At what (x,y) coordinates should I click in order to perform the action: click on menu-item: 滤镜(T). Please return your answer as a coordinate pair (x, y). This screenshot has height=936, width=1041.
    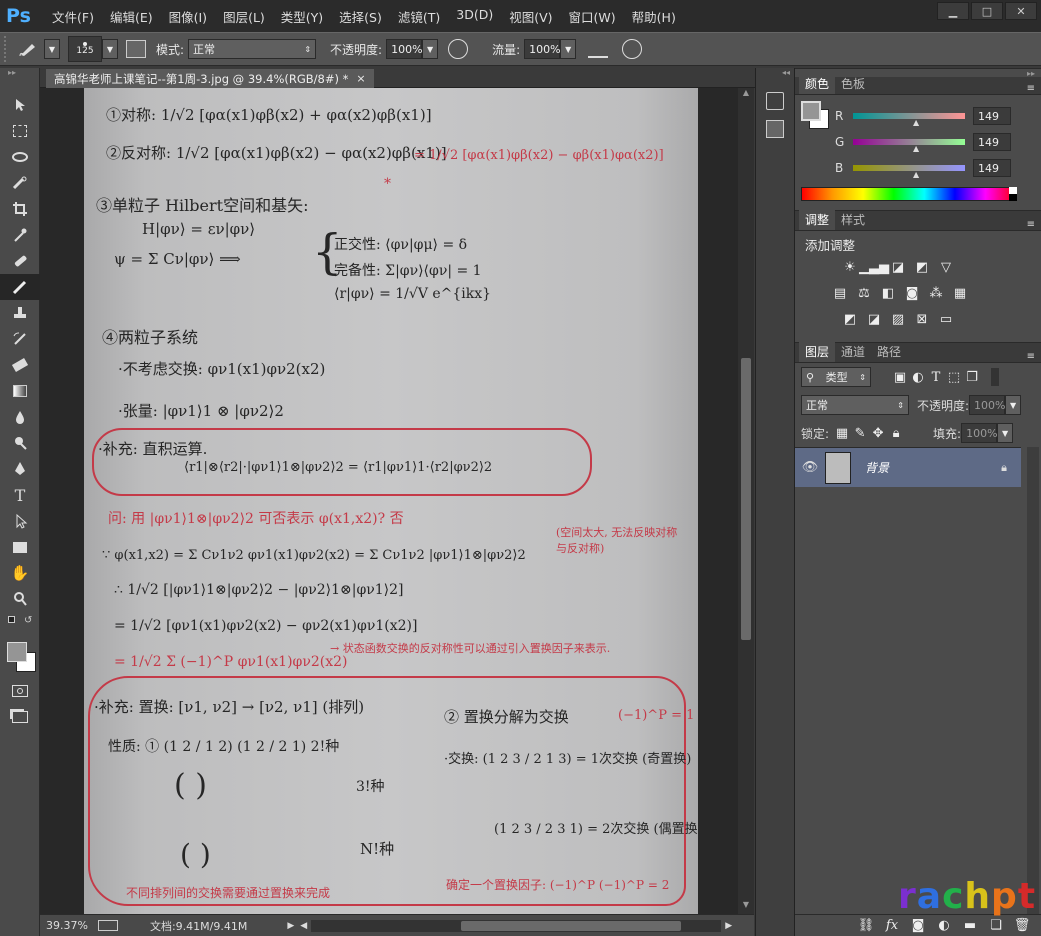
    Looking at the image, I should click on (419, 16).